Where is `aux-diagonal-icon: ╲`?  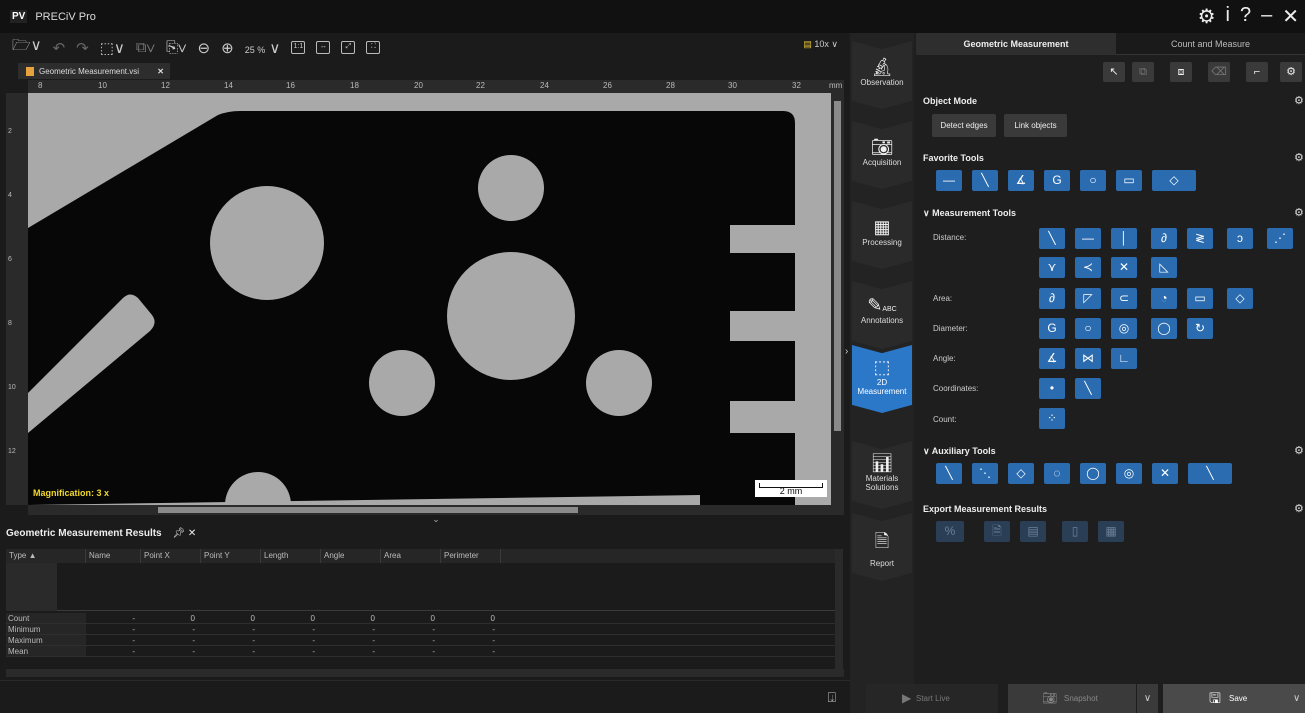
aux-diagonal-icon: ╲ is located at coordinates (1210, 473).